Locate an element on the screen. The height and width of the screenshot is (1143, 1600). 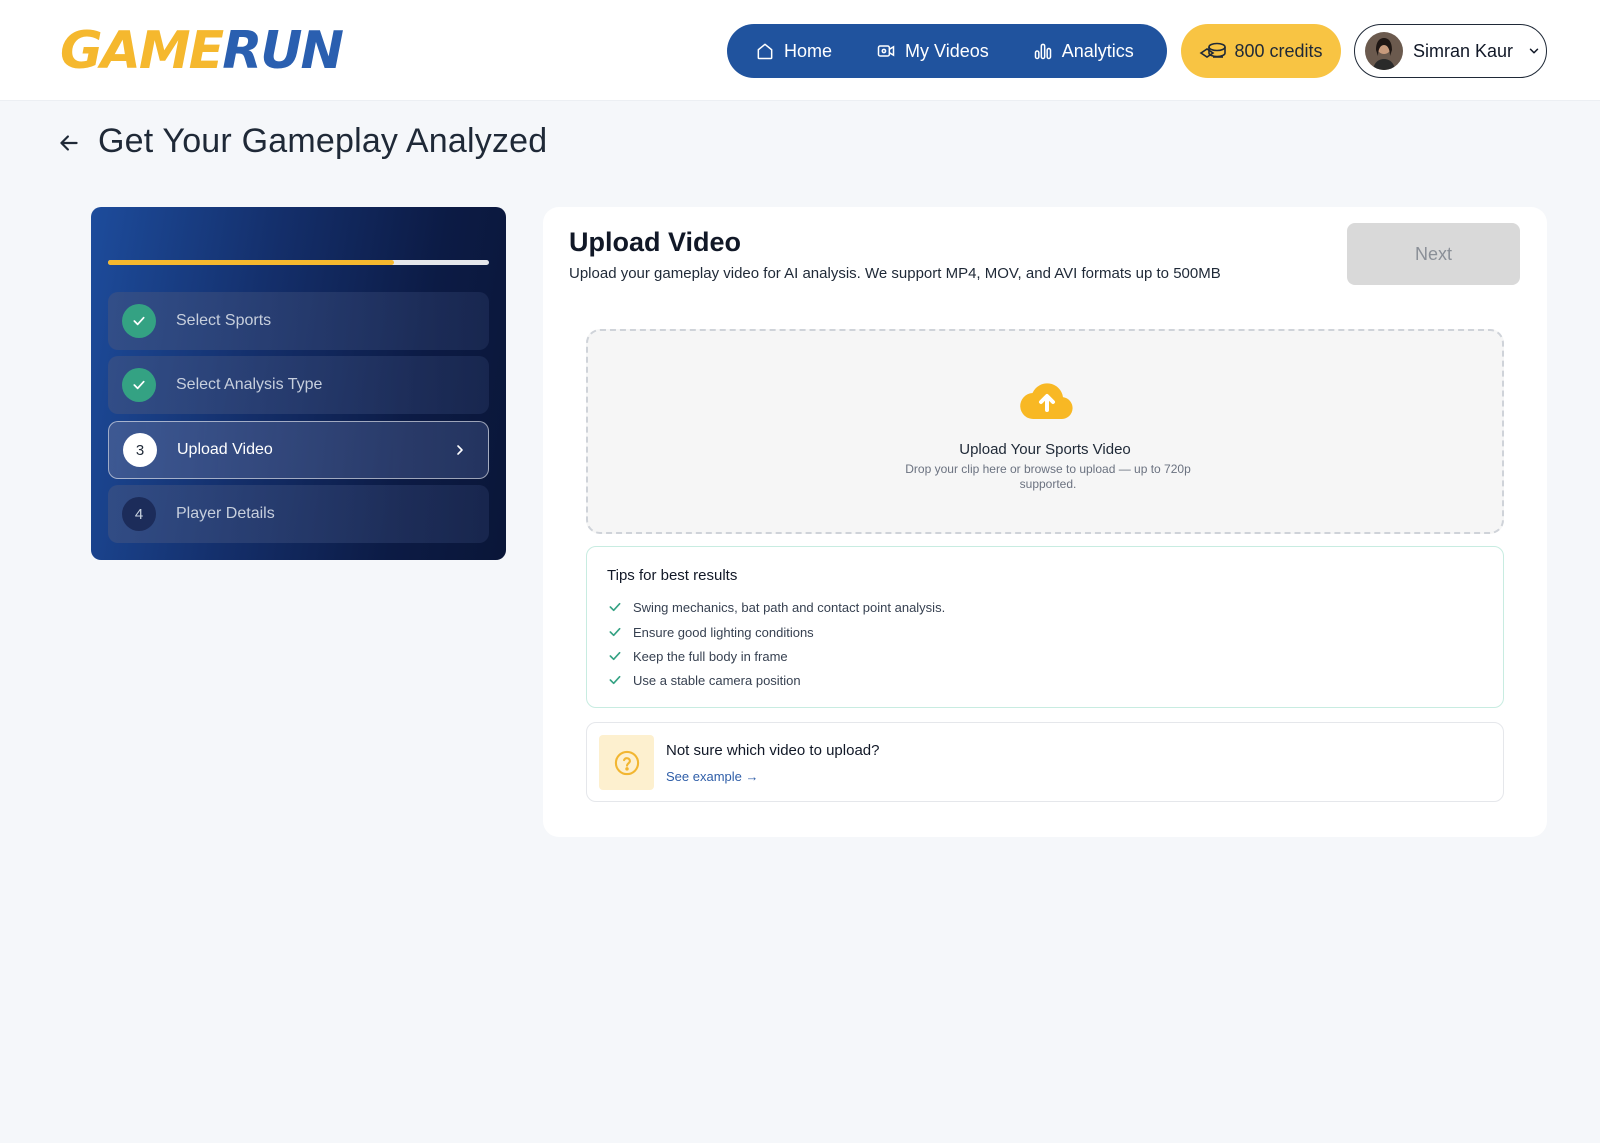
tip-item: Keep the full body in frame is located at coordinates (697, 656).